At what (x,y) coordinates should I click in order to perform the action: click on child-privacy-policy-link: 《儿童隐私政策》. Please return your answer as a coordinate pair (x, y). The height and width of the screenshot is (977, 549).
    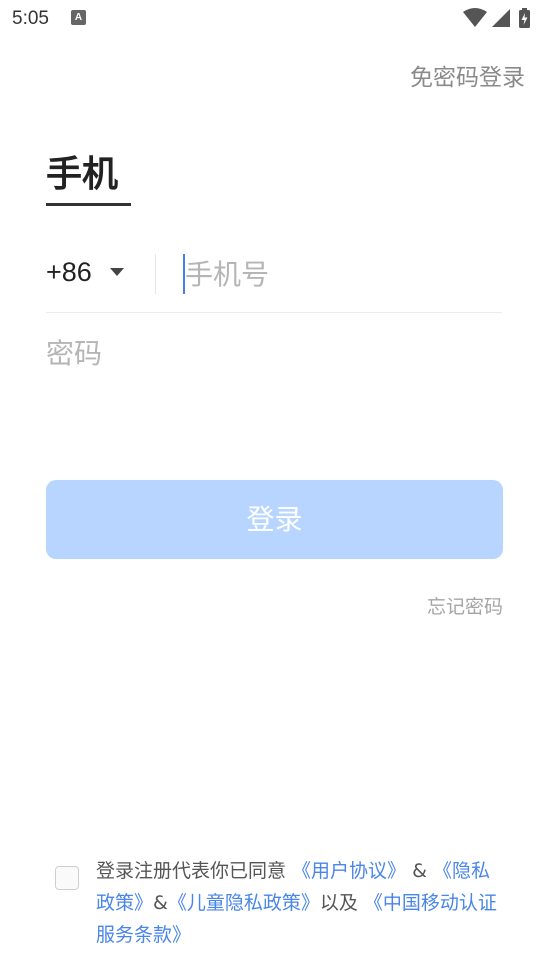
    Looking at the image, I should click on (244, 903).